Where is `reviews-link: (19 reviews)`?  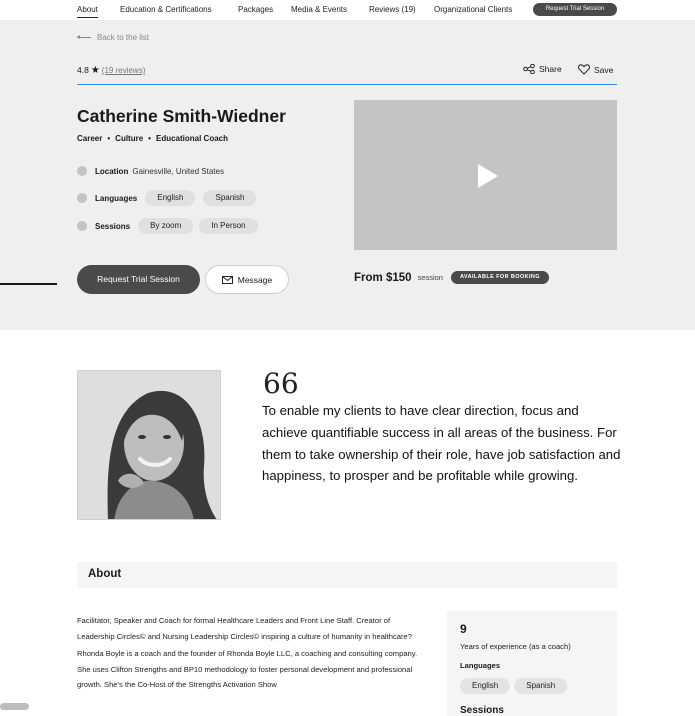
reviews-link: (19 reviews) is located at coordinates (124, 70).